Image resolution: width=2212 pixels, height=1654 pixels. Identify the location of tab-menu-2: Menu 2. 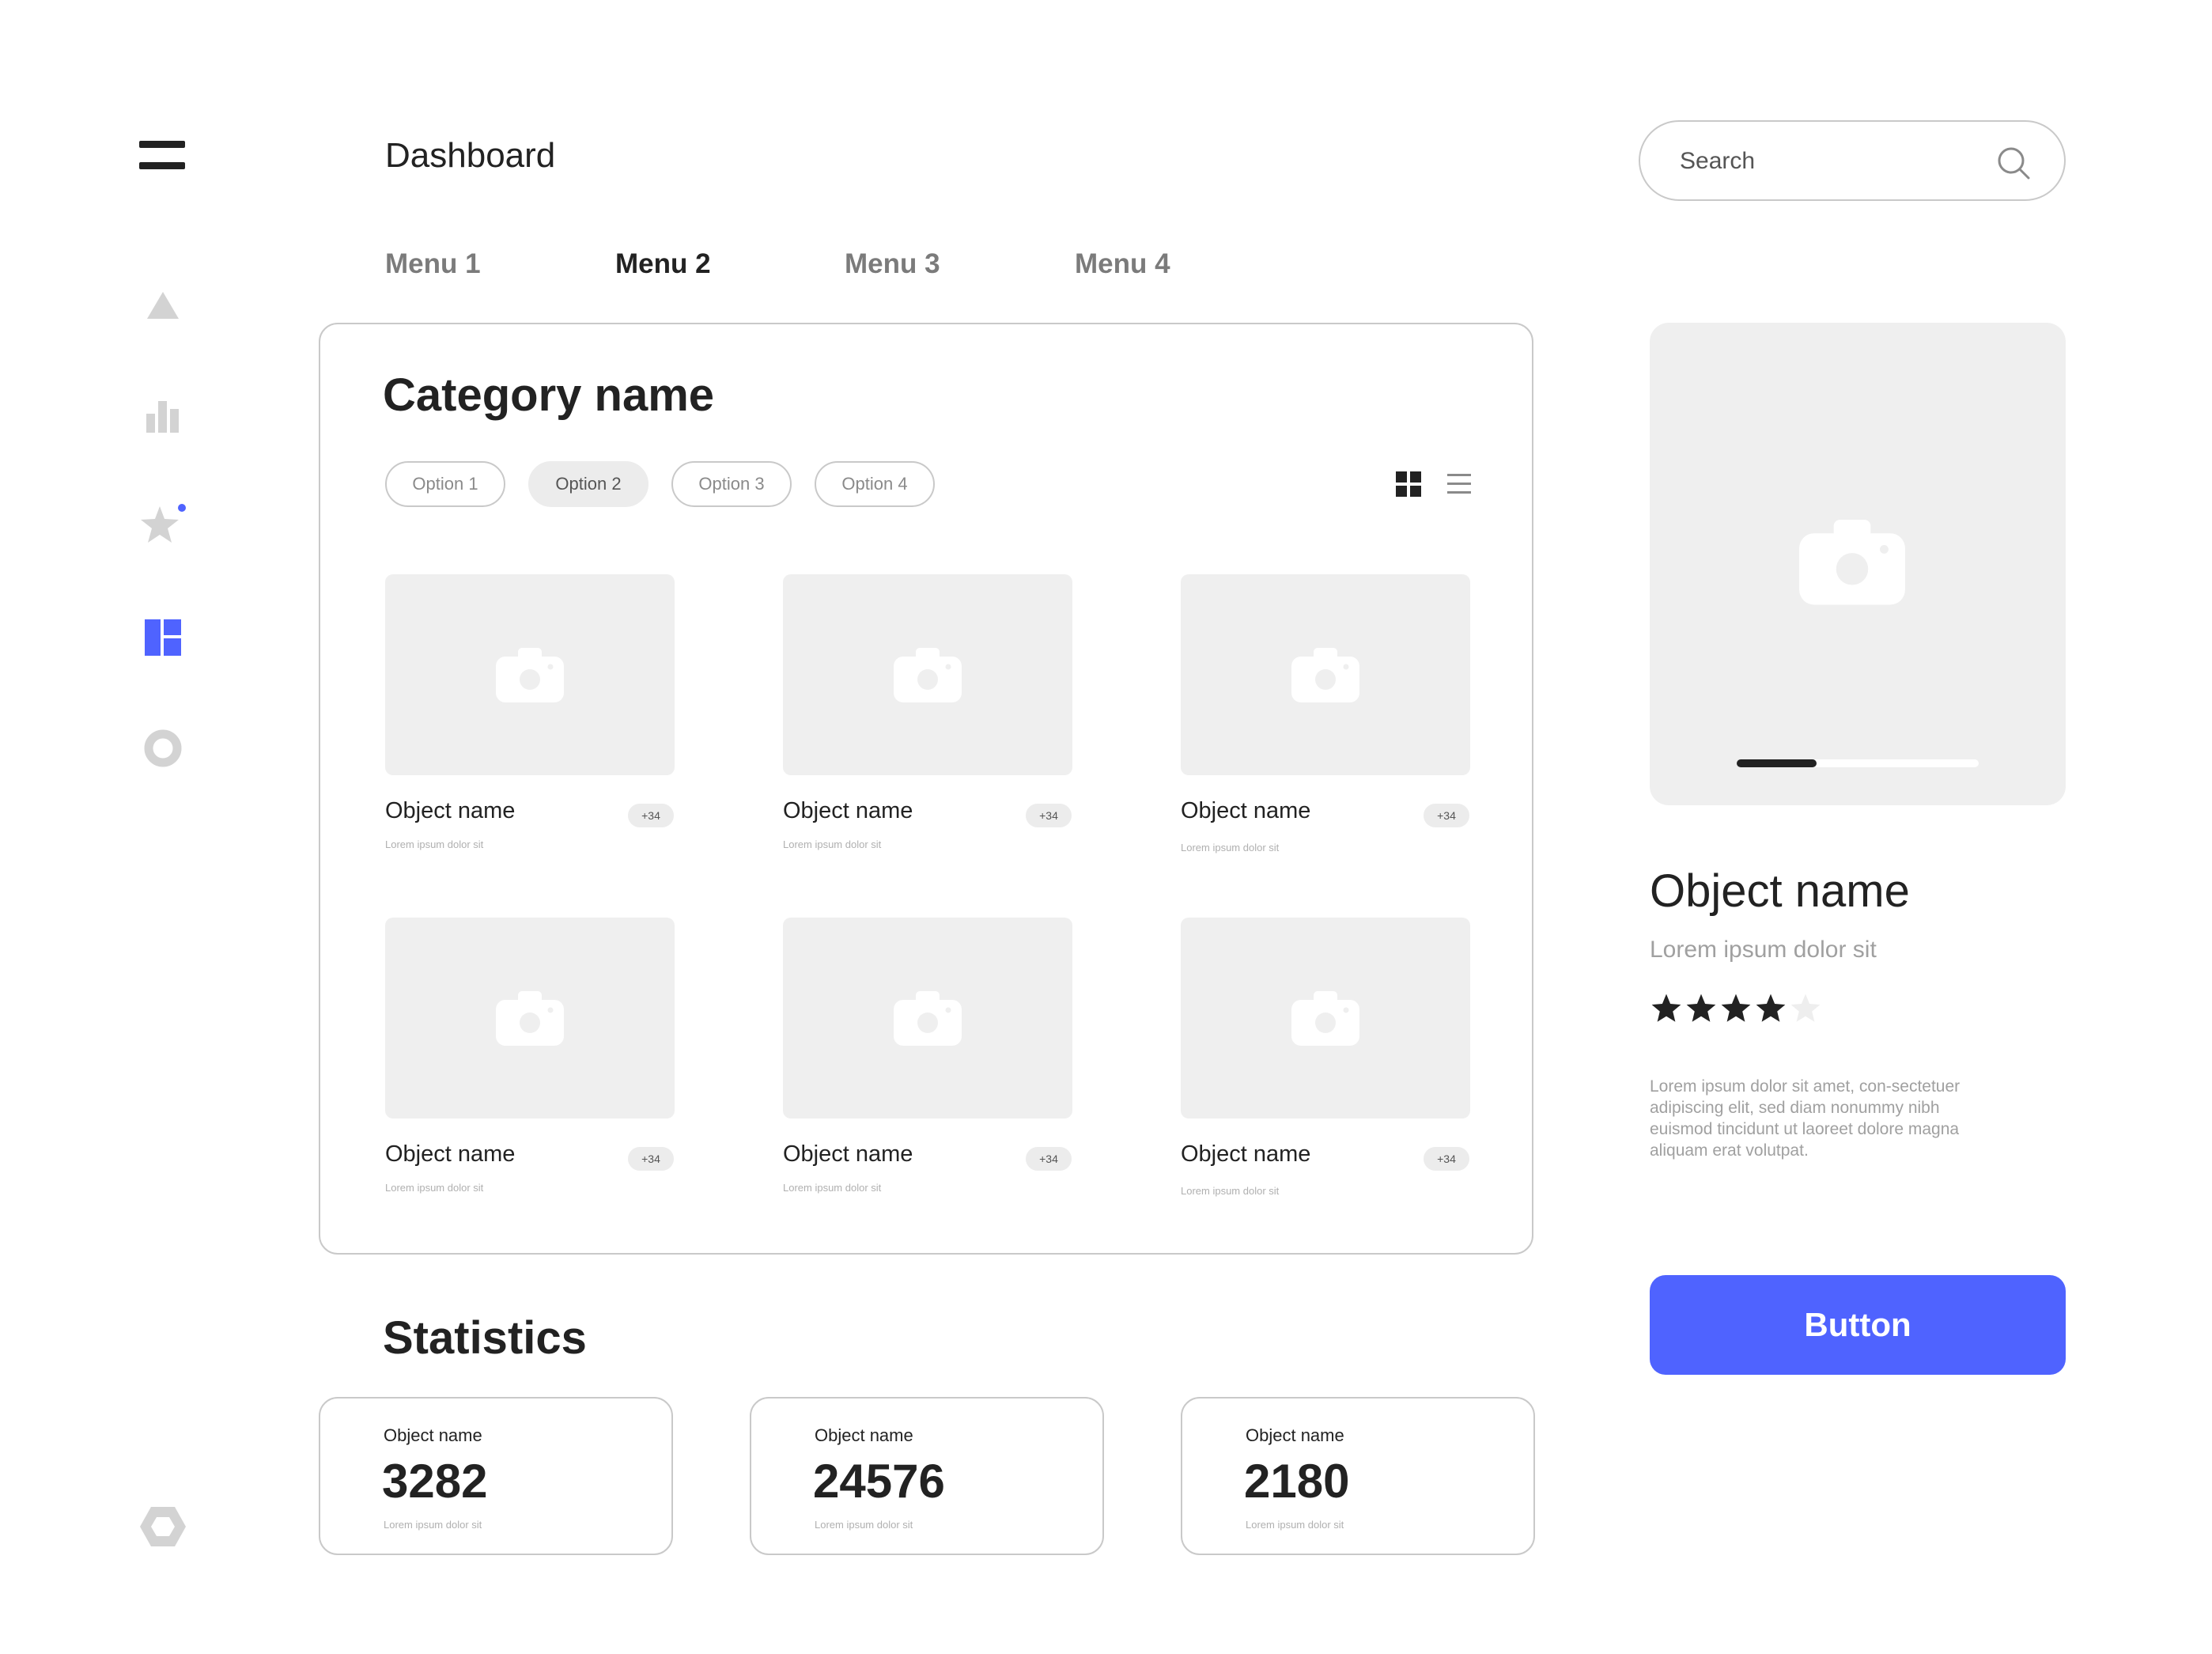
(663, 264).